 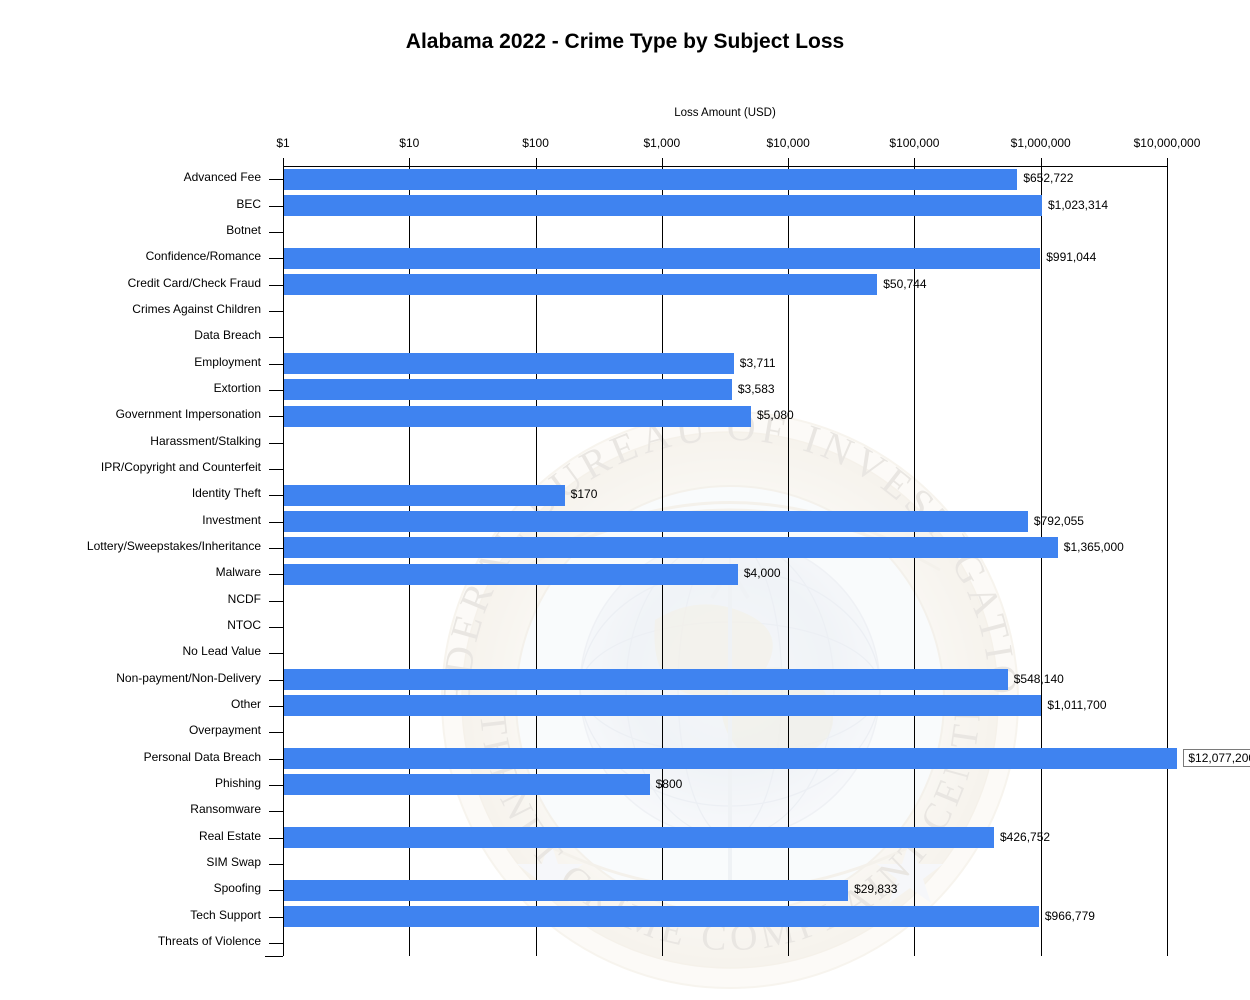 I want to click on y-tick-label: Government Impersonation, so click(x=188, y=414).